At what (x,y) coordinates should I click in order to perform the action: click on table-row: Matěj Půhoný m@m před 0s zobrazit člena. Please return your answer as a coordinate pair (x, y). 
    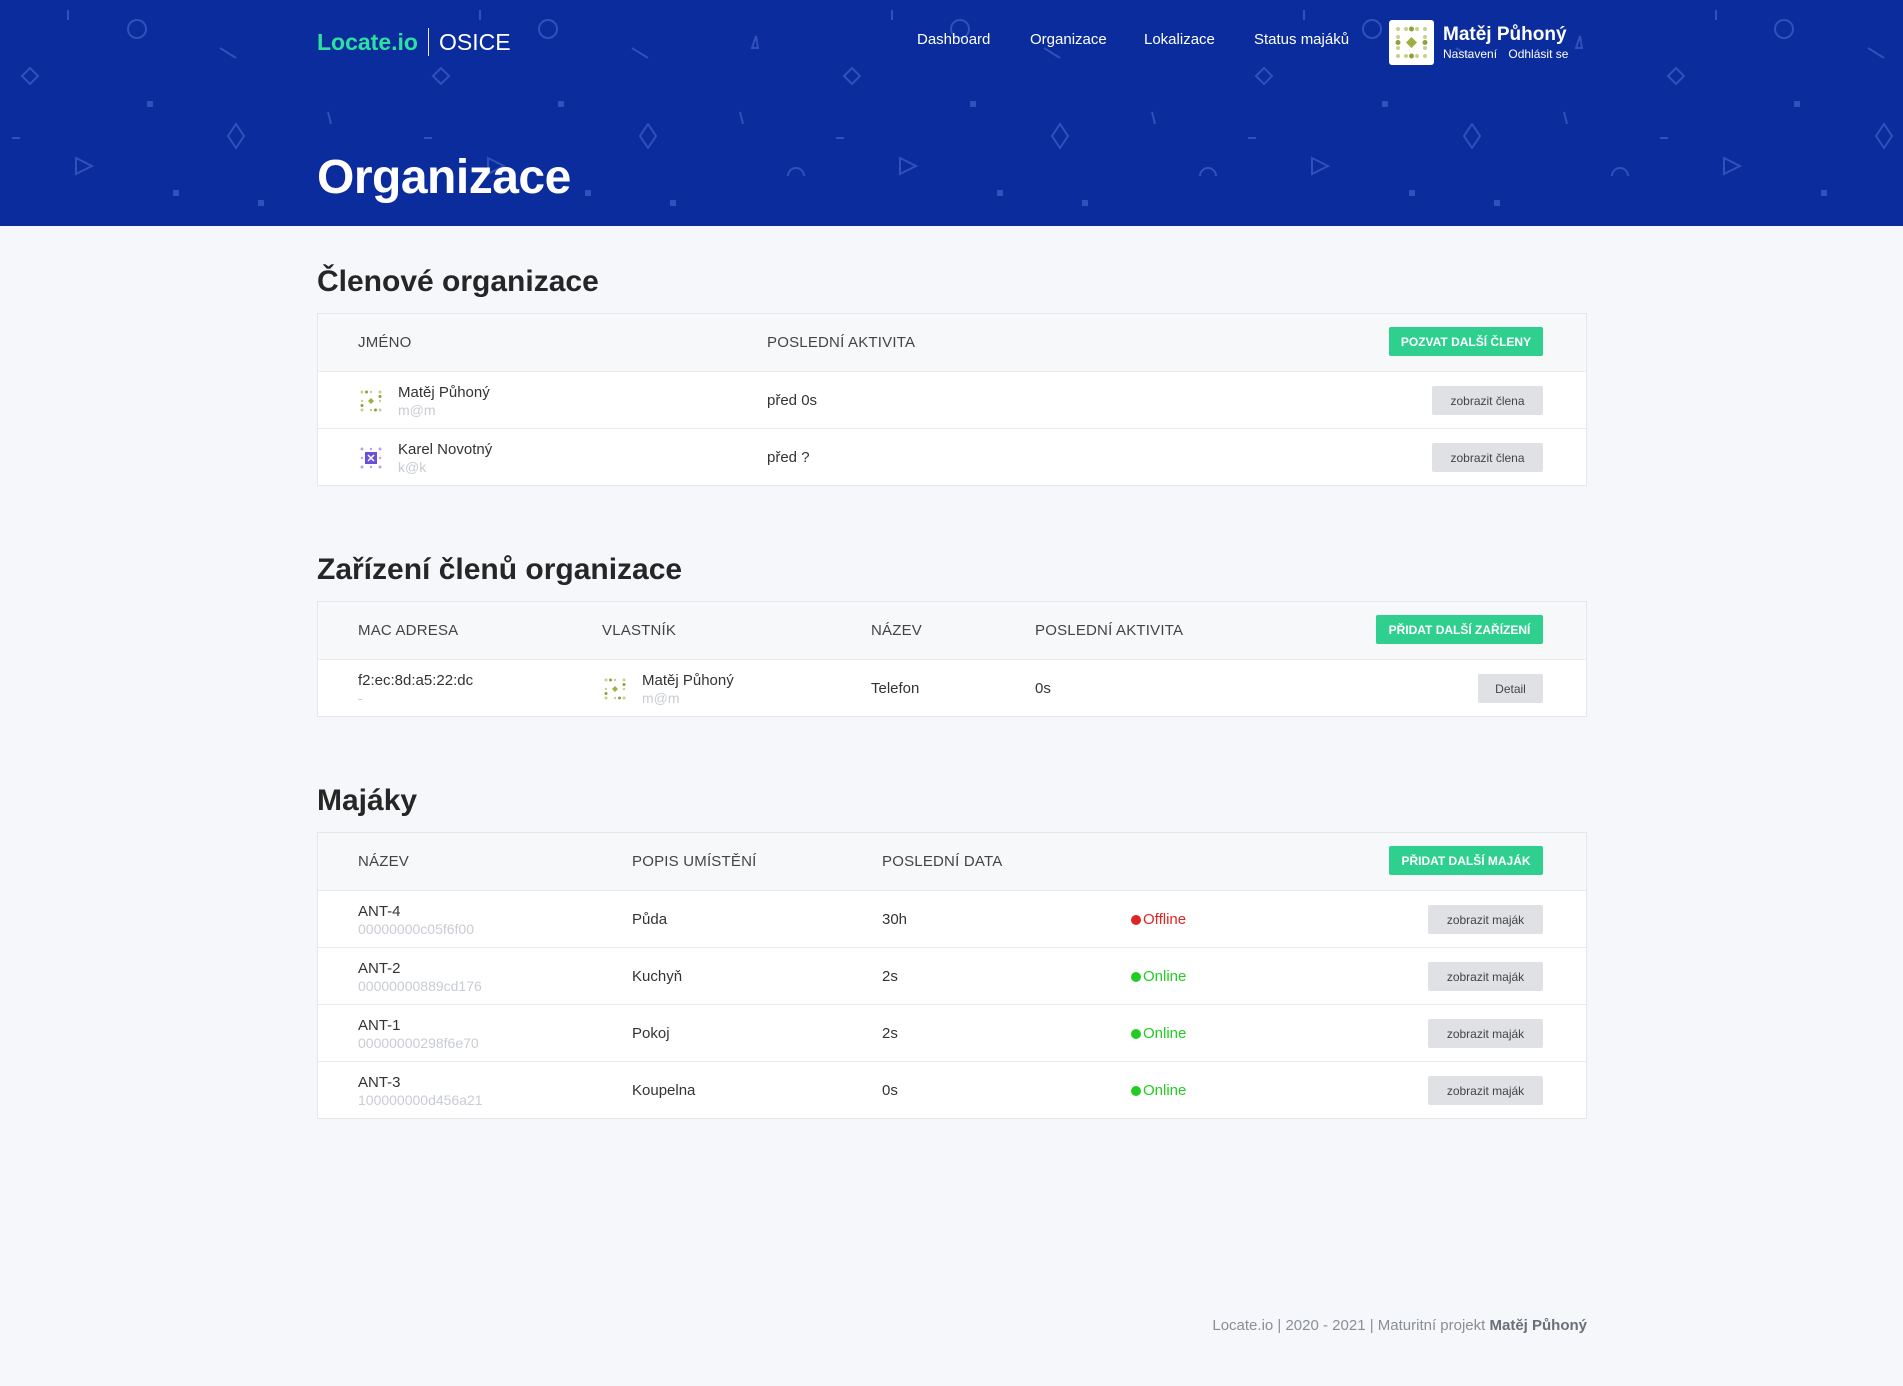
    Looking at the image, I should click on (952, 399).